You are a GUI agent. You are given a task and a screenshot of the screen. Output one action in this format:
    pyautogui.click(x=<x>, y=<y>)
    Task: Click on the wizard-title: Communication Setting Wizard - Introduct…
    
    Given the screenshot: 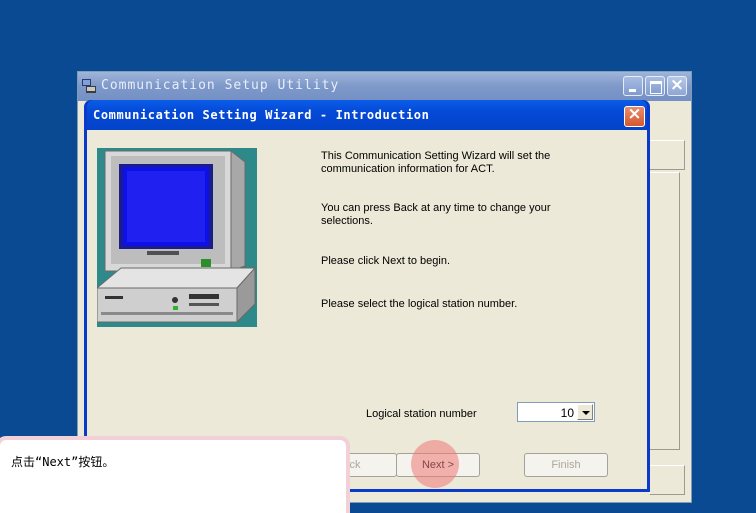 What is the action you would take?
    pyautogui.click(x=261, y=115)
    